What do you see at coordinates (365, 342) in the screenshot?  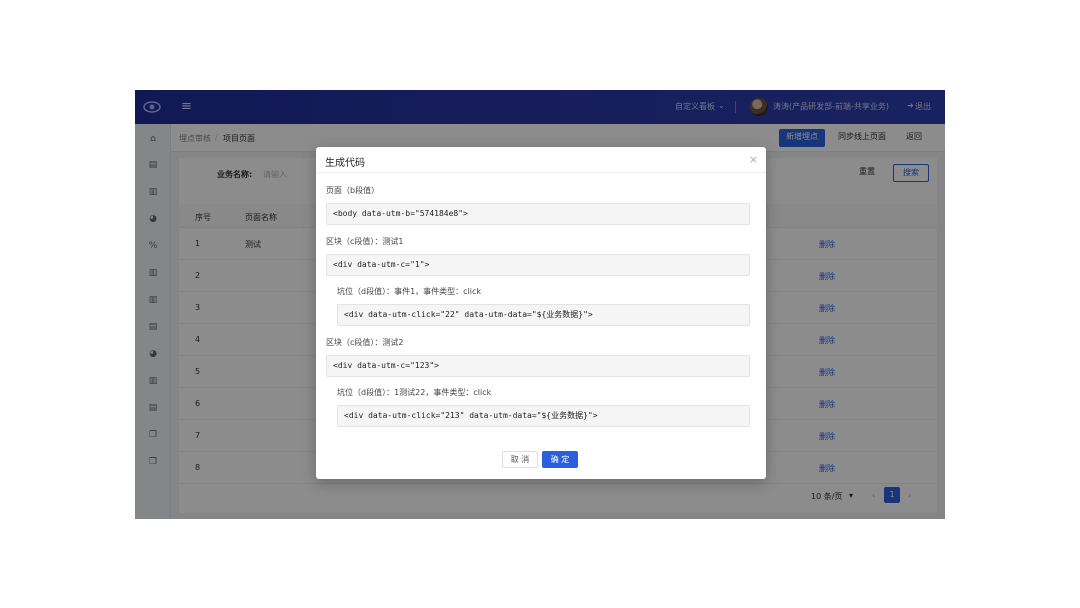 I see `block2-c-label: 区块（c段值）：测试2` at bounding box center [365, 342].